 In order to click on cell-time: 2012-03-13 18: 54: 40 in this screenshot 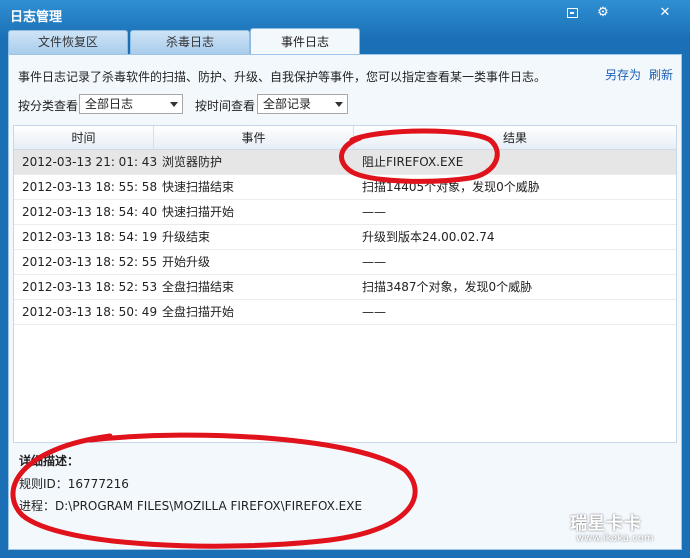, I will do `click(90, 212)`.